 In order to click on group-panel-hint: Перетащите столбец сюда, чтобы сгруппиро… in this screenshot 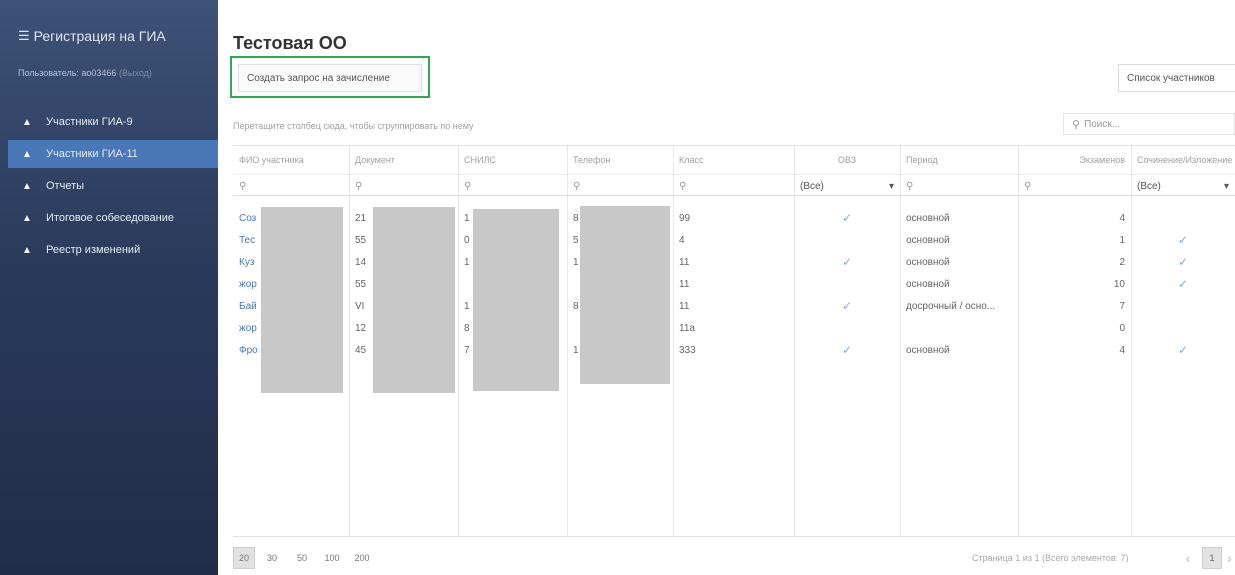, I will do `click(353, 126)`.